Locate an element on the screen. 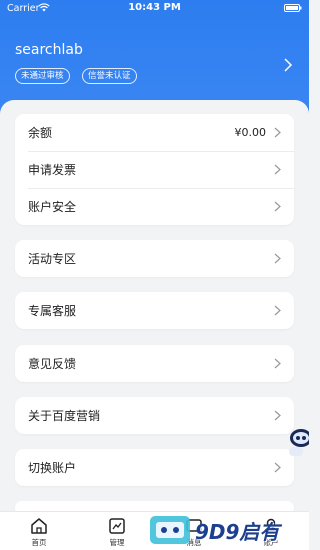 This screenshot has height=550, width=320. tab-home-label: 首页 is located at coordinates (39, 542).